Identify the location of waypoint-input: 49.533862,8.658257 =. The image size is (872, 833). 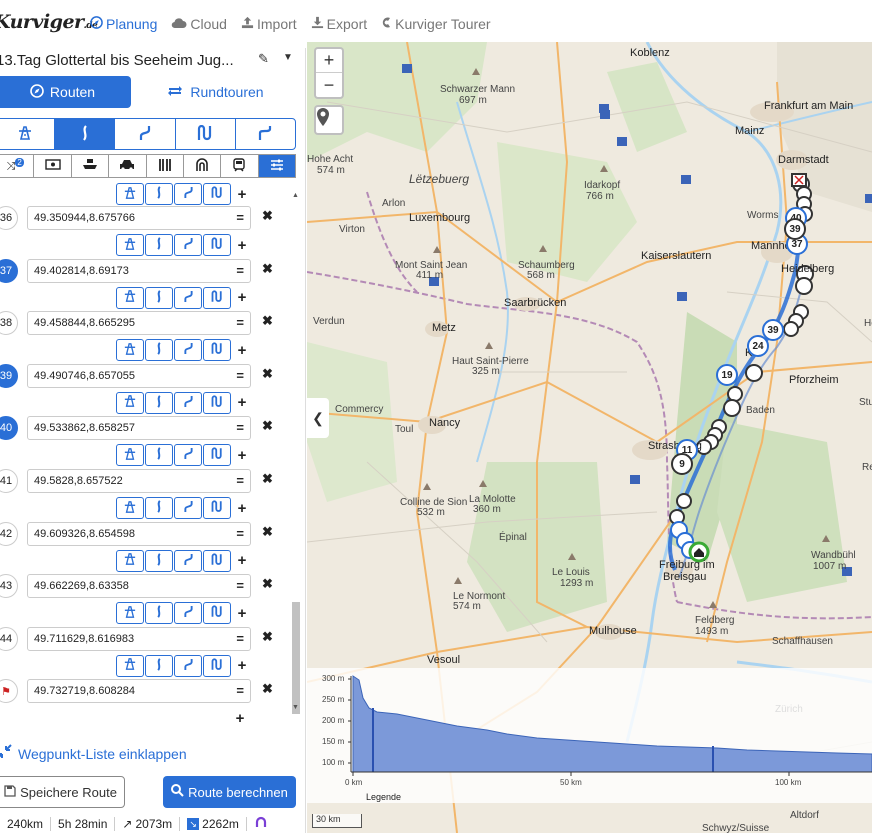
(139, 428).